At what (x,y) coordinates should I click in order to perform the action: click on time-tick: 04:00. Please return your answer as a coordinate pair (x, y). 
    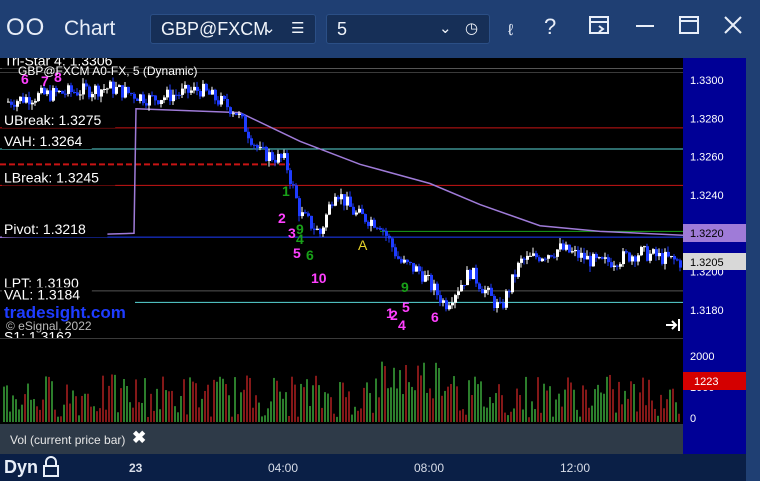
    Looking at the image, I should click on (283, 468).